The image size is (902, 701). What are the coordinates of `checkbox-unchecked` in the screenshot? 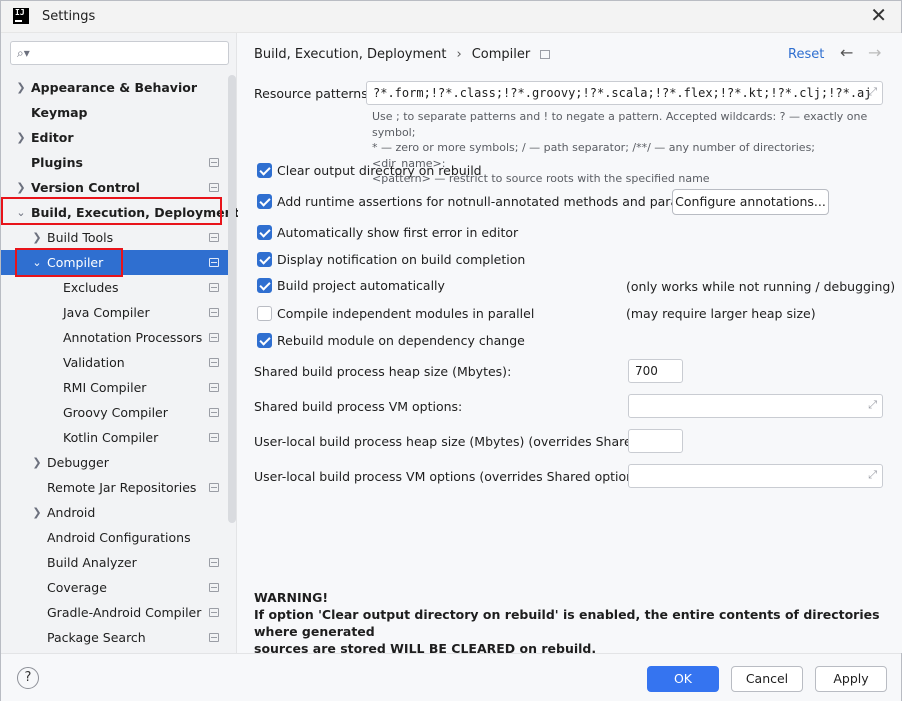 It's located at (264, 313).